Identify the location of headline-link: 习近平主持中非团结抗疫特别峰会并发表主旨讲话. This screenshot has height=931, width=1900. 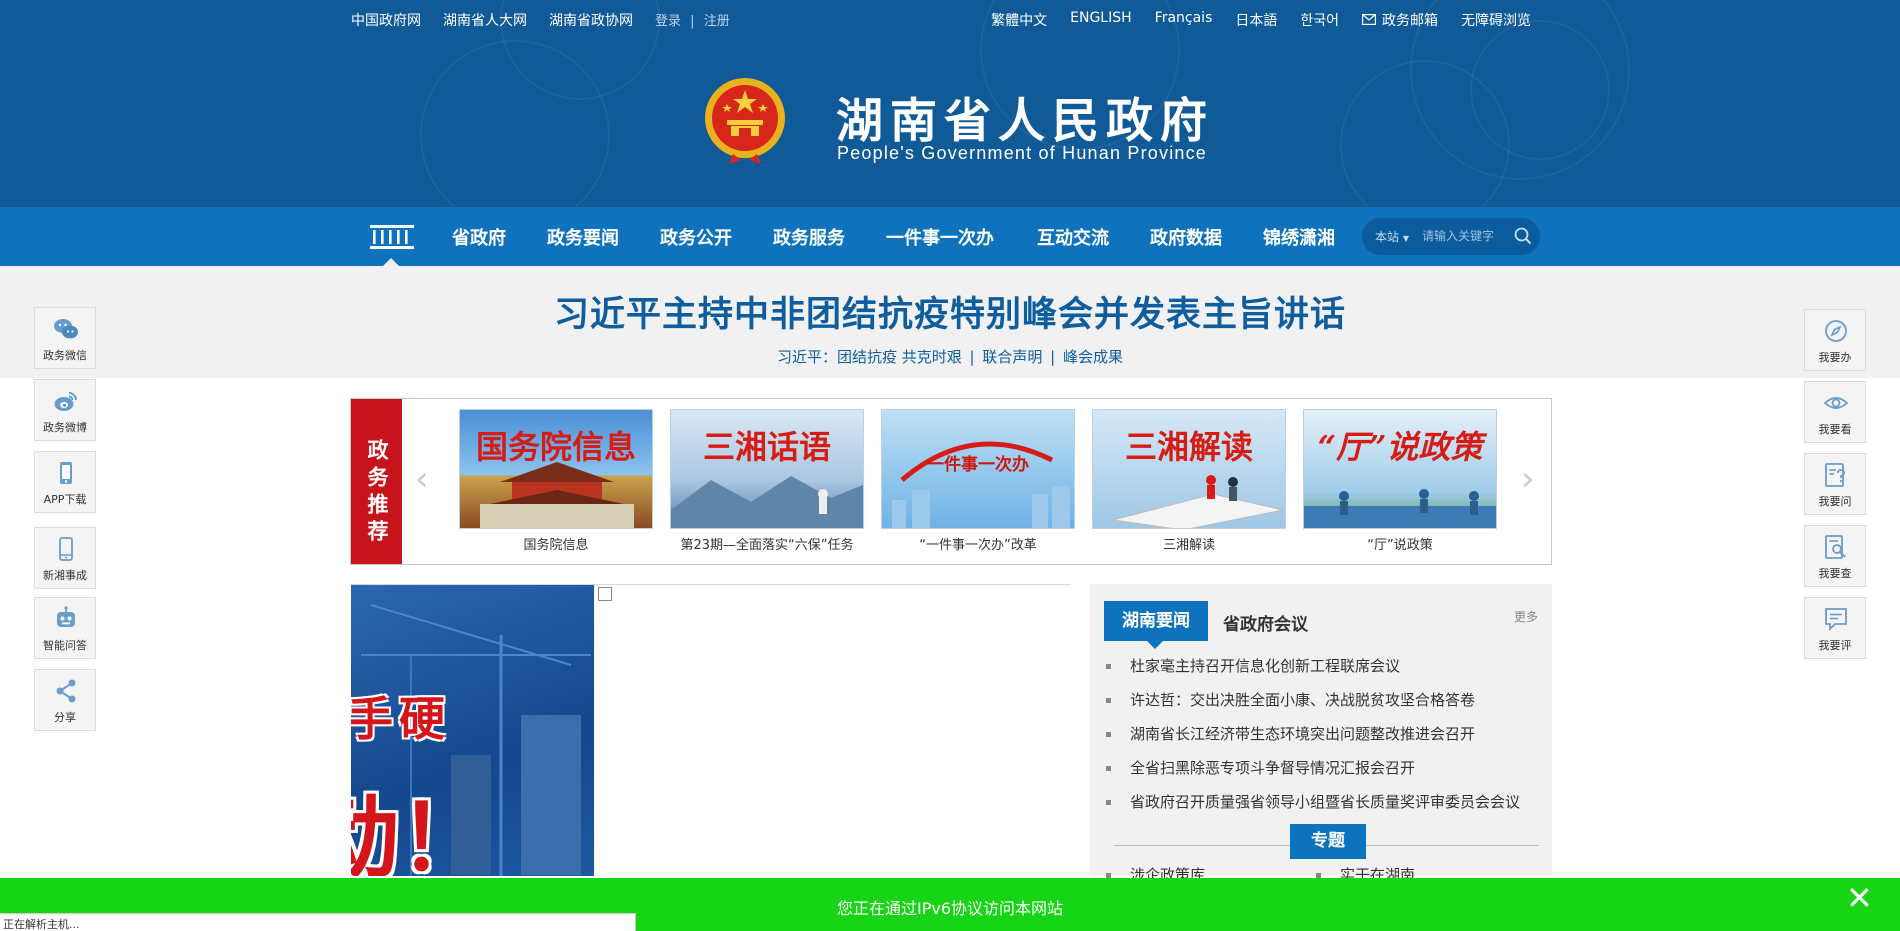
(950, 311).